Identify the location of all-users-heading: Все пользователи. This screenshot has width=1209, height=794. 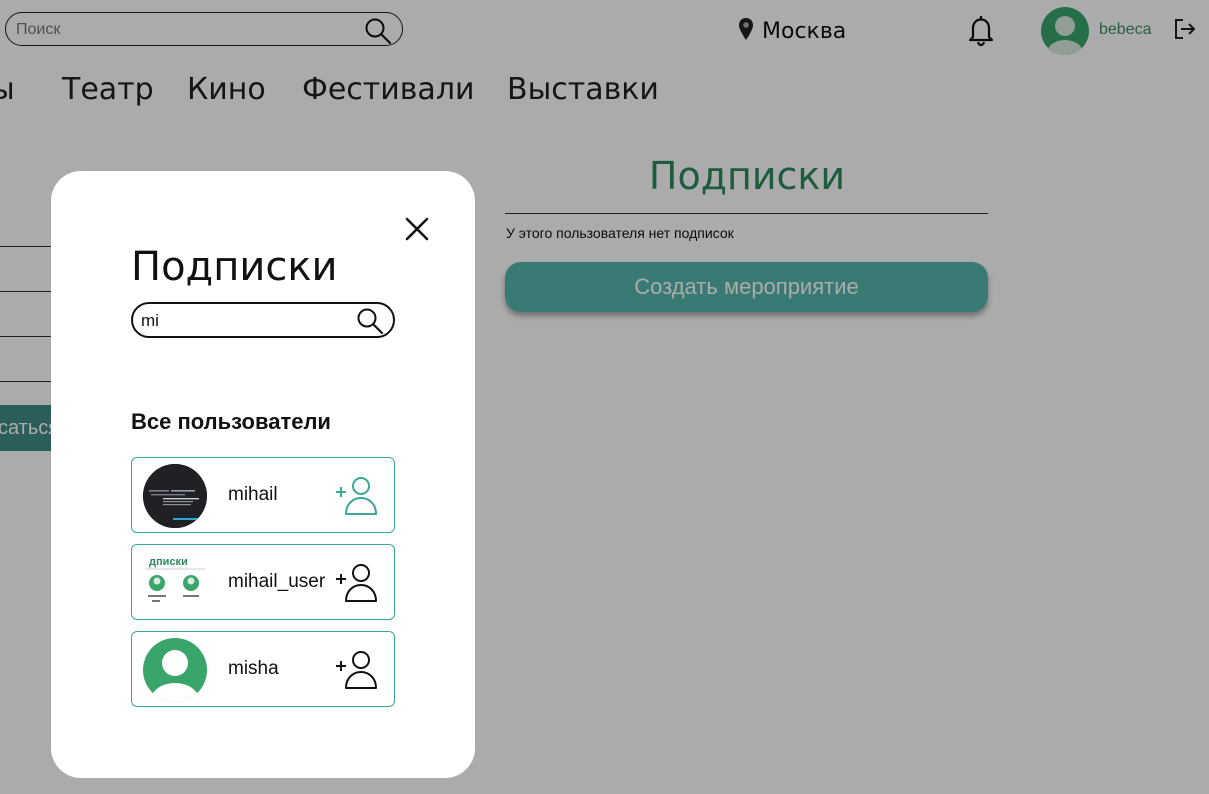
(231, 421).